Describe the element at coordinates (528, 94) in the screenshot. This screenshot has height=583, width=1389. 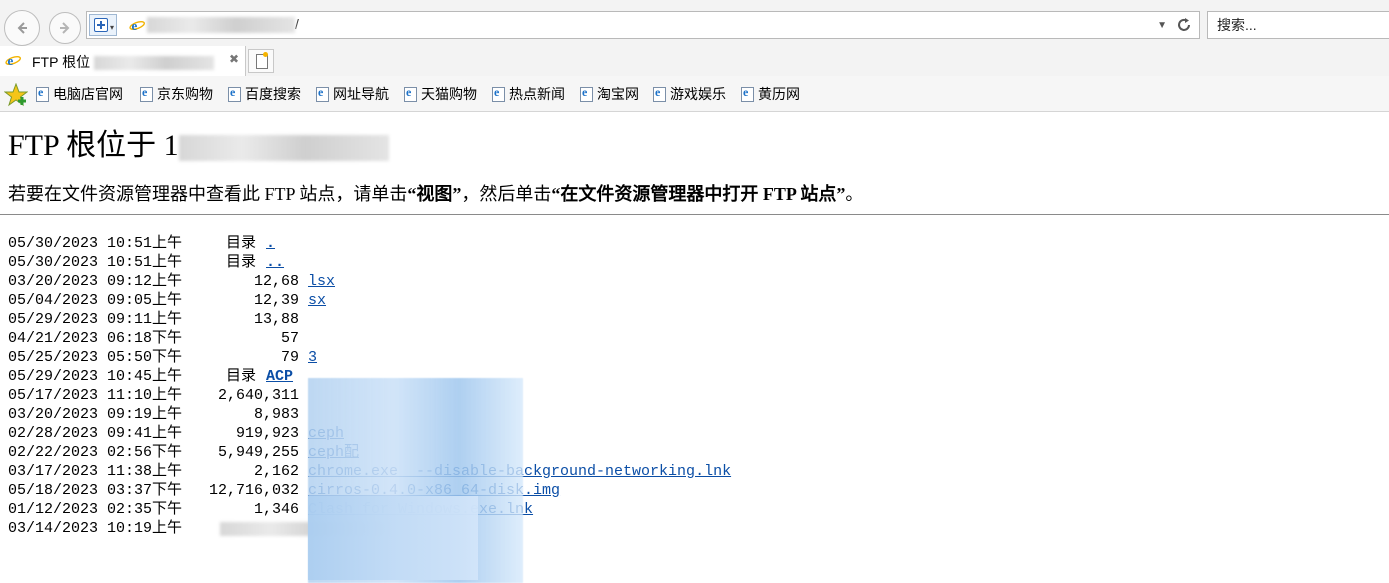
I see `fav-item: 热点新闻` at that location.